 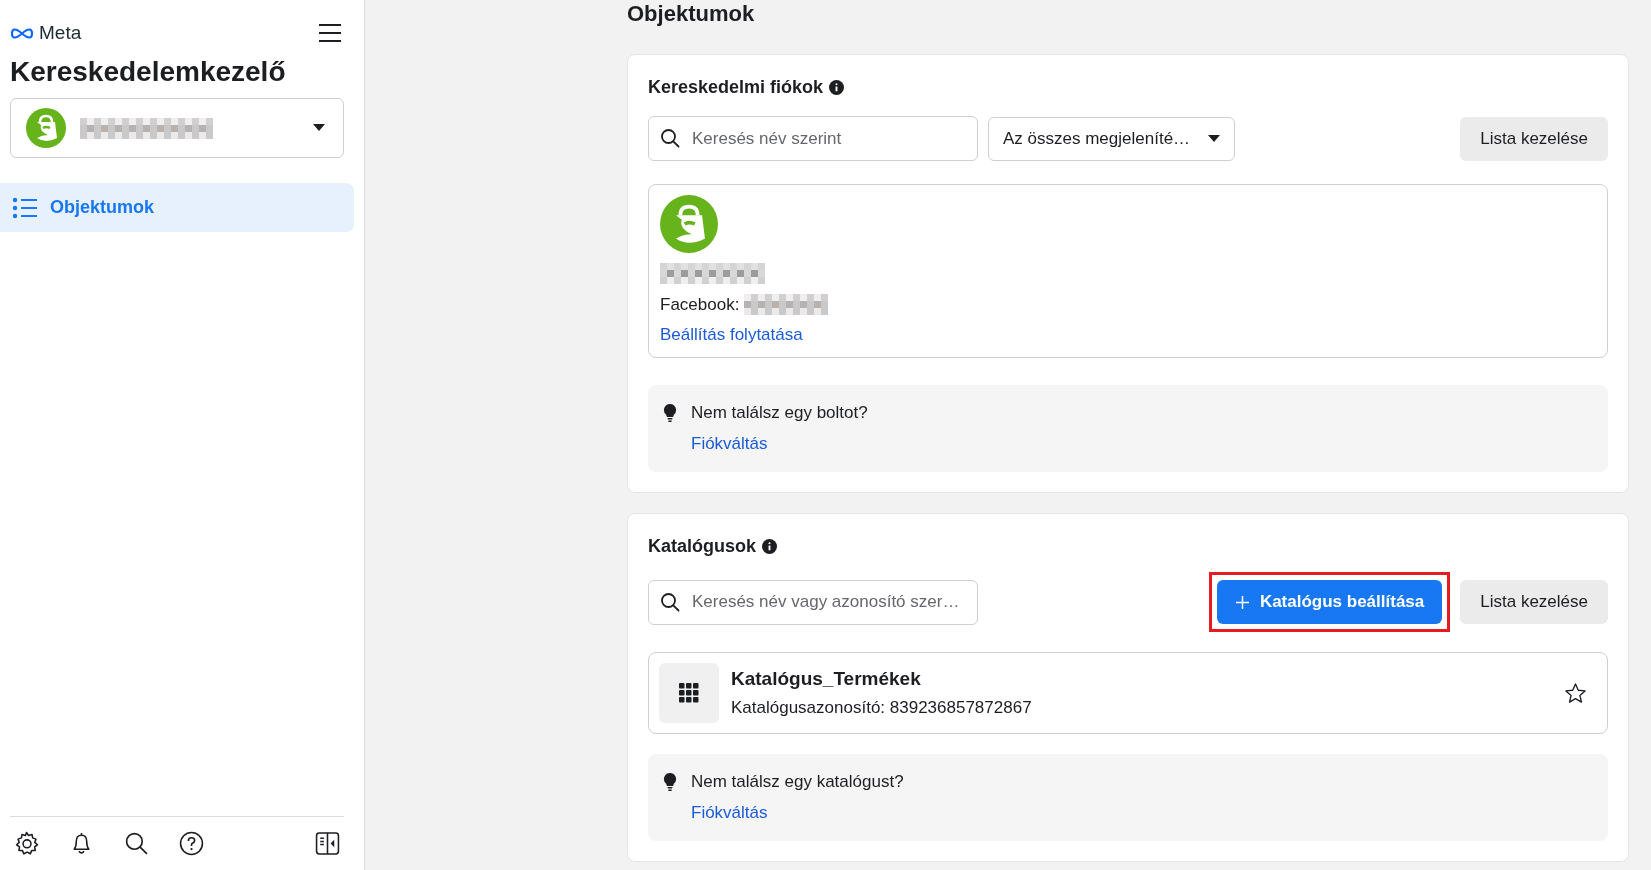 I want to click on star-icon, so click(x=1575, y=693).